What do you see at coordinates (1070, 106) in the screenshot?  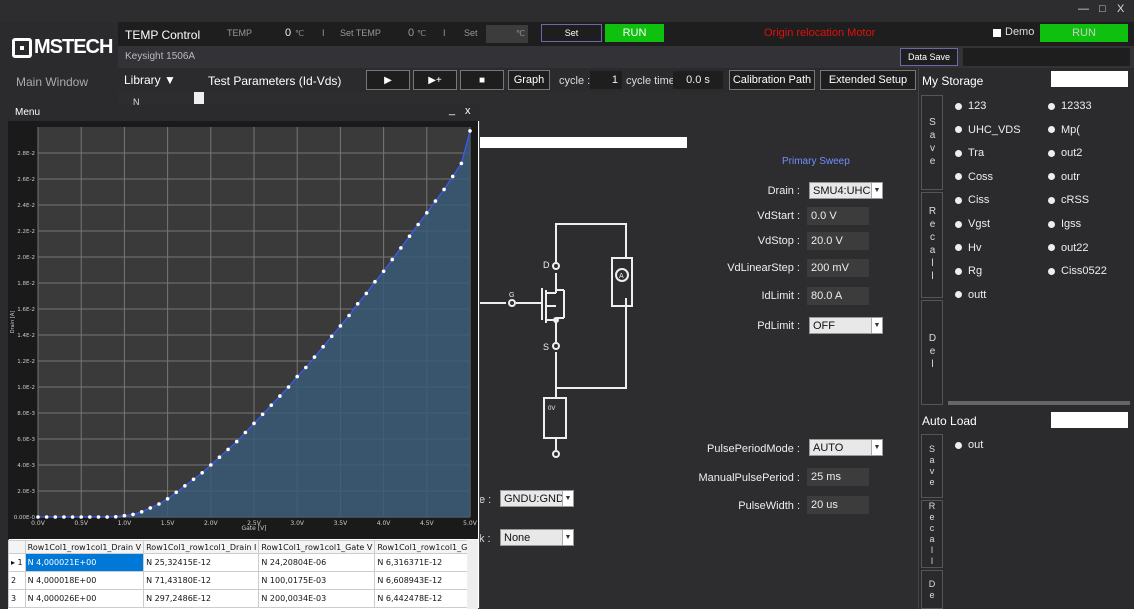 I see `storage-item: 12333` at bounding box center [1070, 106].